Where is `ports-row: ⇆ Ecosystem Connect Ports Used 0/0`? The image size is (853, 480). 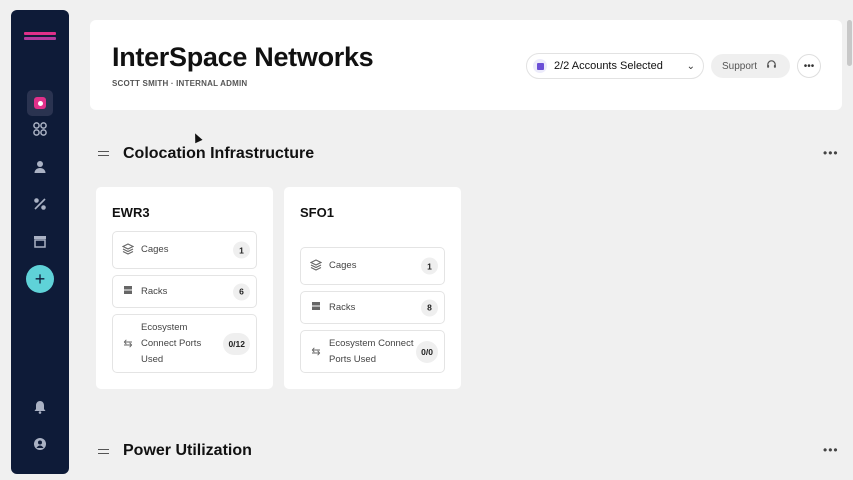
ports-row: ⇆ Ecosystem Connect Ports Used 0/0 is located at coordinates (372, 351).